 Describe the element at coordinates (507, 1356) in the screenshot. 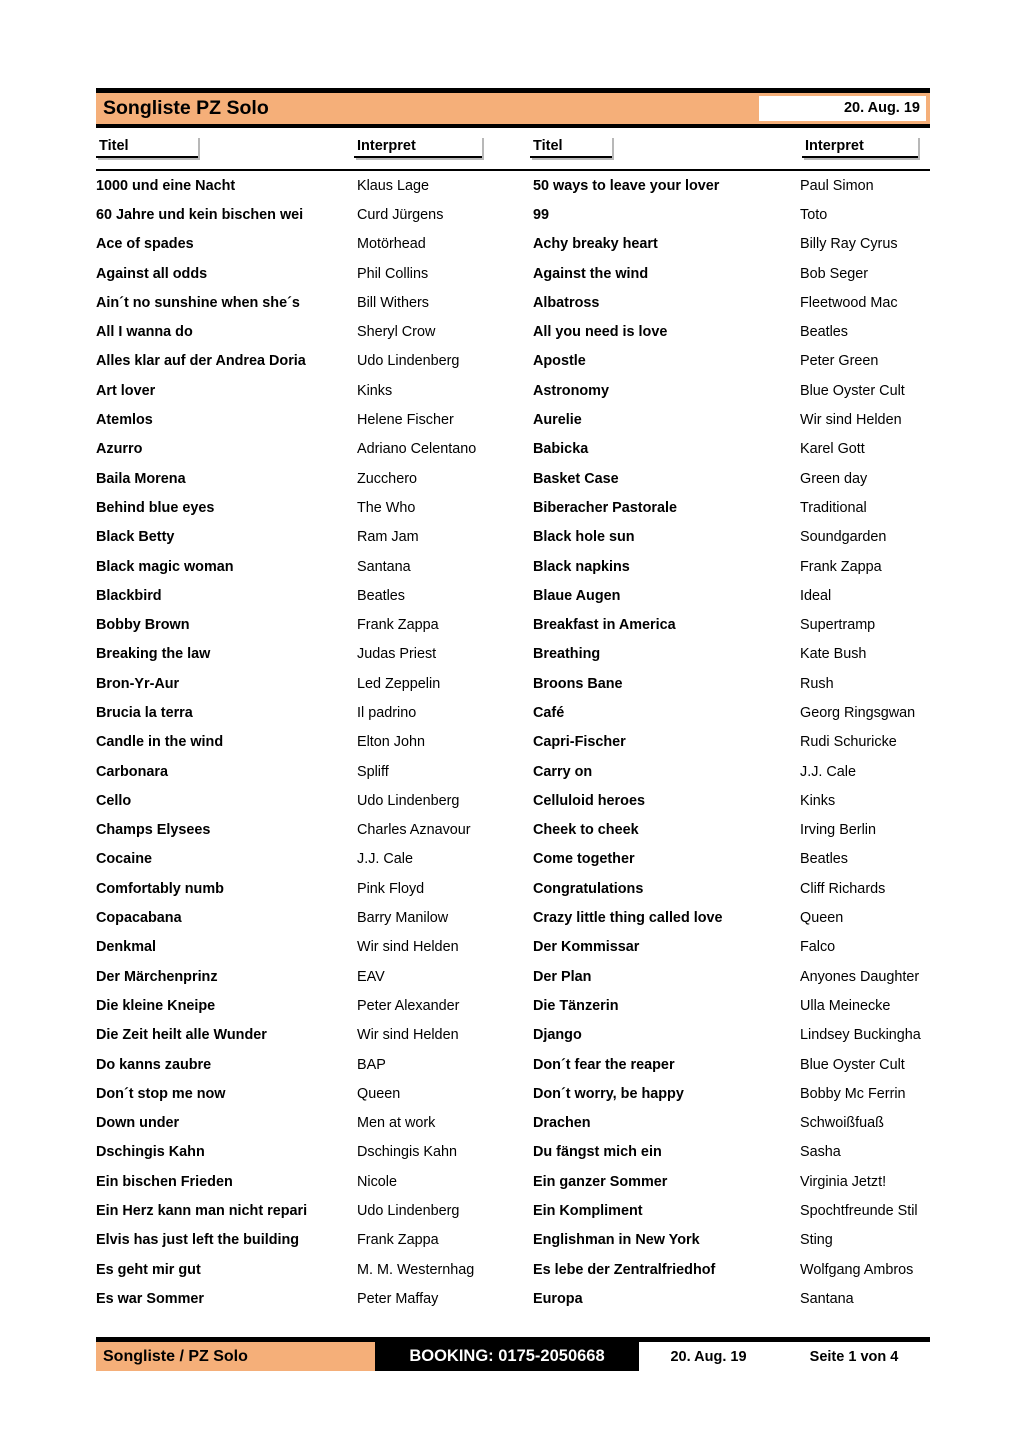

I see `footer-booking-box: BOOKING: 0175-2050668` at that location.